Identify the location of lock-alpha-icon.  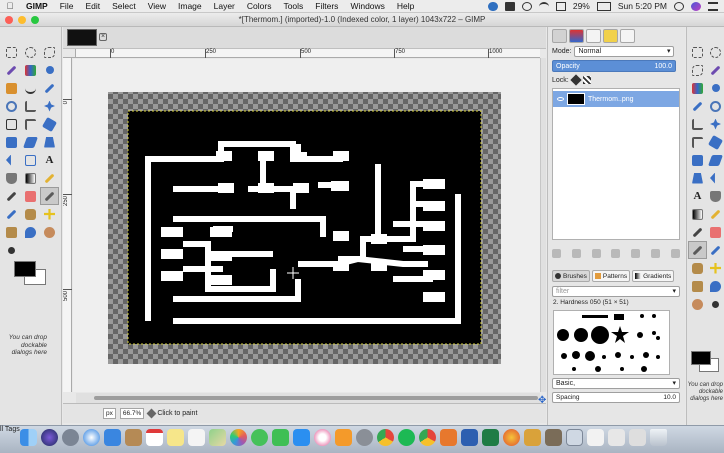
(586, 80).